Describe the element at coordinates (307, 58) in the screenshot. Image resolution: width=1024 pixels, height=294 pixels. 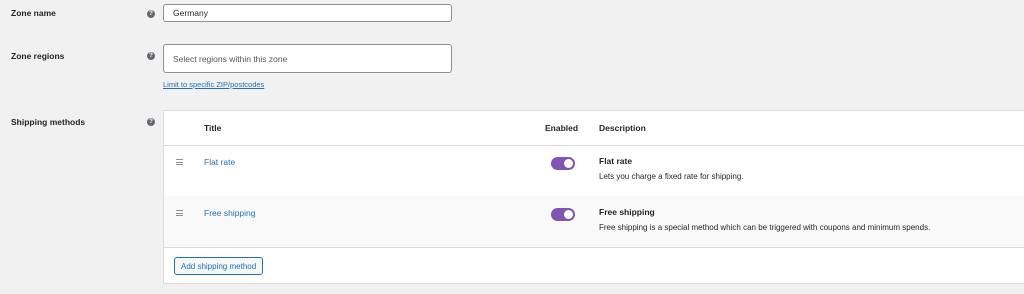
I see `zone-regions-select: Select regions within this zone` at that location.